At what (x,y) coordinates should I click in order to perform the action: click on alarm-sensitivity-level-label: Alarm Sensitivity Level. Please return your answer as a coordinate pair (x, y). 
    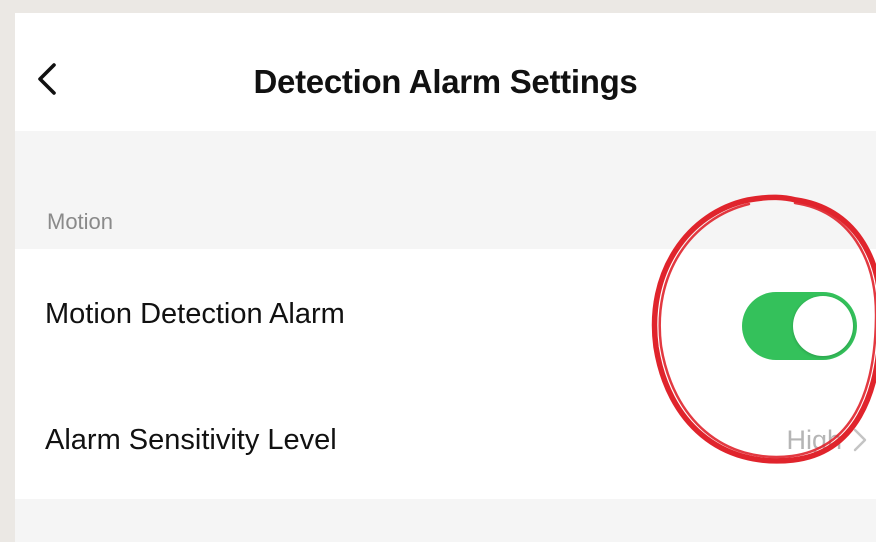
    Looking at the image, I should click on (191, 440).